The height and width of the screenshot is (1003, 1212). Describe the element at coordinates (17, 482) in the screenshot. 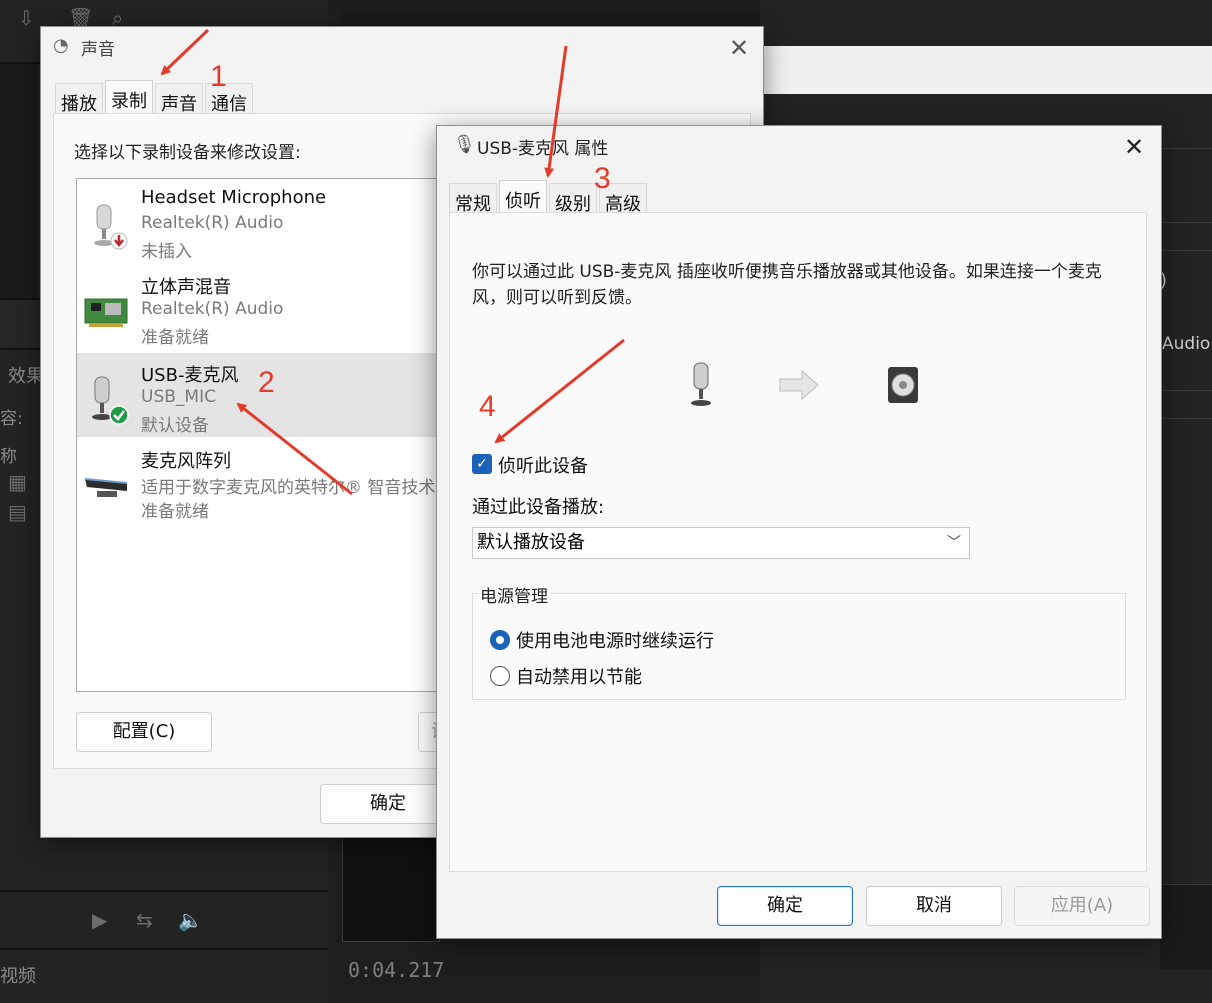

I see `clip-icon: ▦` at that location.